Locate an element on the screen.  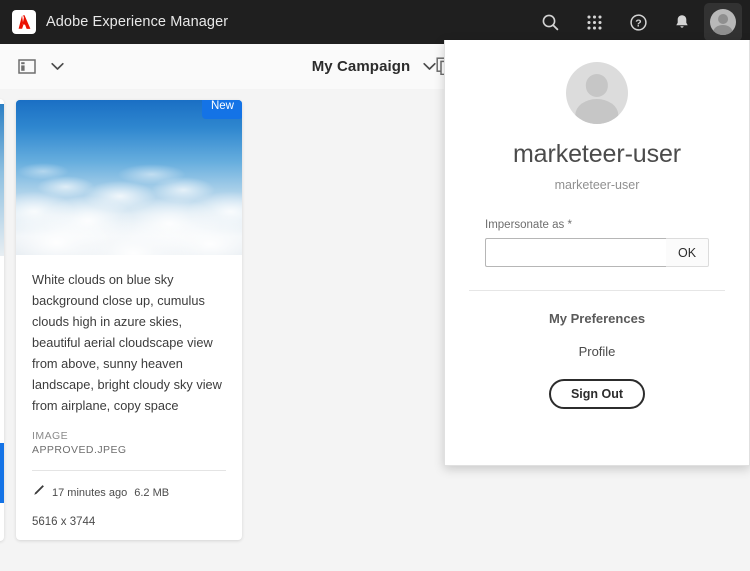
help-icon: ? is located at coordinates (638, 22).